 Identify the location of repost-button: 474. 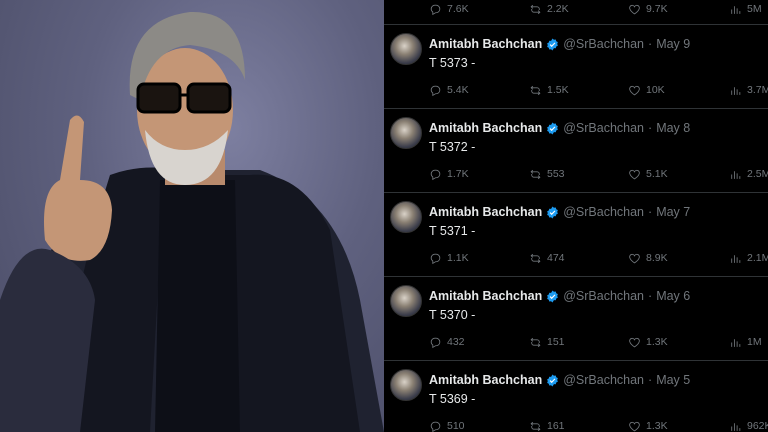
(547, 258).